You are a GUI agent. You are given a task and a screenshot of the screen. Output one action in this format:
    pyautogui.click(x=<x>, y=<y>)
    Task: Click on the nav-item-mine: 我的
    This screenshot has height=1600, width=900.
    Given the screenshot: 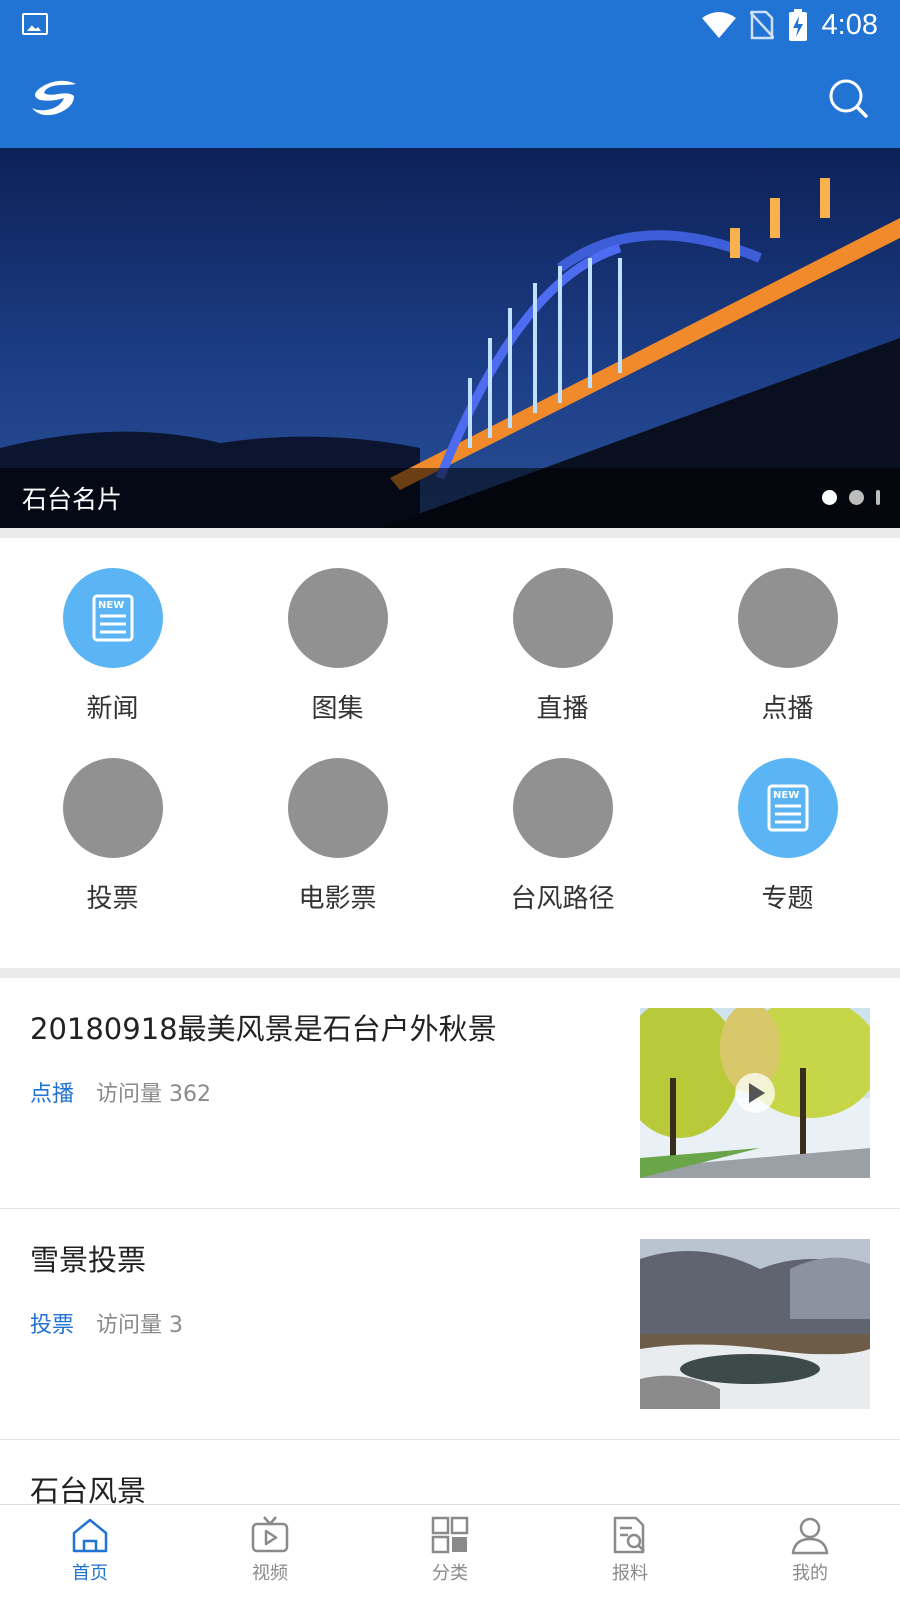 What is the action you would take?
    pyautogui.click(x=810, y=1552)
    